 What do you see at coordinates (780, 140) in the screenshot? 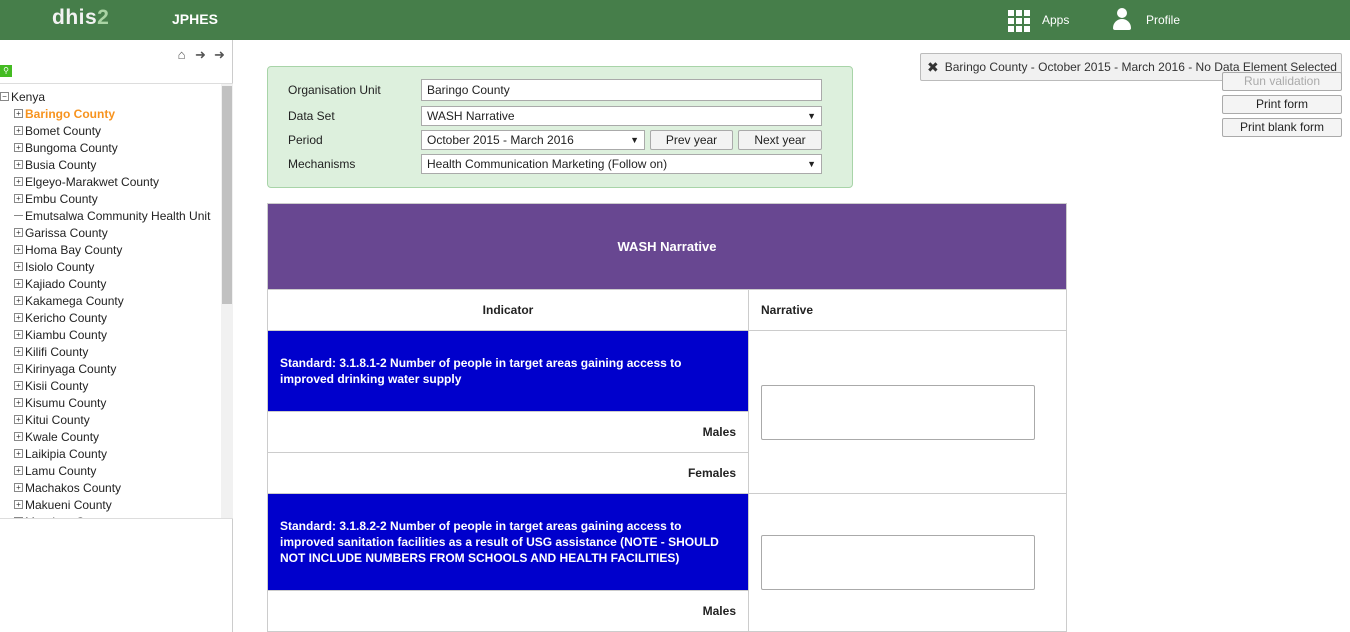
I see `next-year-button: Next year` at bounding box center [780, 140].